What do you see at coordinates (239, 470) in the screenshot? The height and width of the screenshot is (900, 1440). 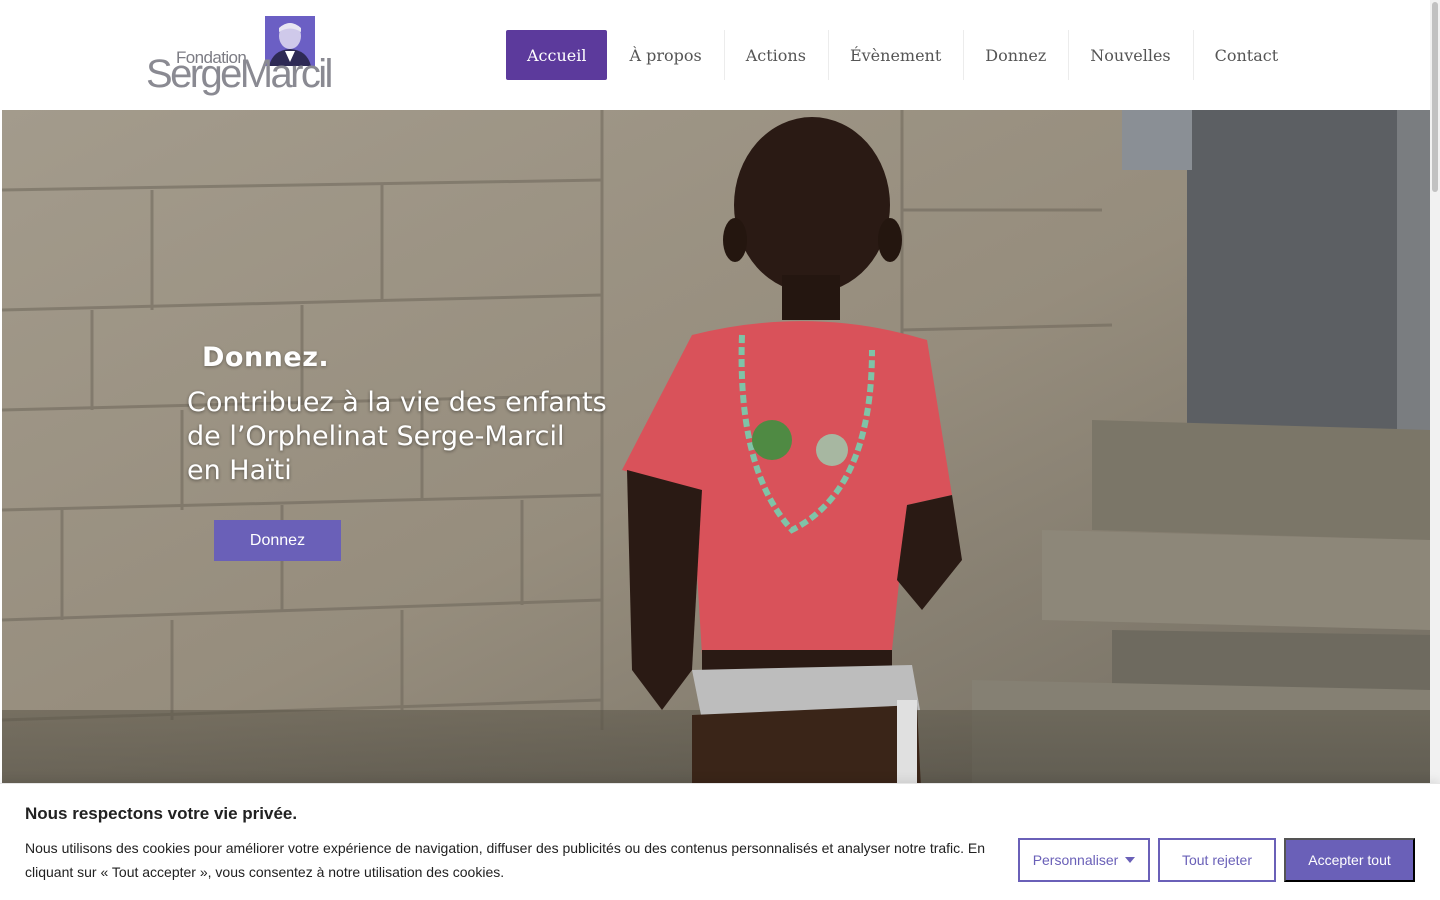 I see `hero-text-line-3: en Haïti` at bounding box center [239, 470].